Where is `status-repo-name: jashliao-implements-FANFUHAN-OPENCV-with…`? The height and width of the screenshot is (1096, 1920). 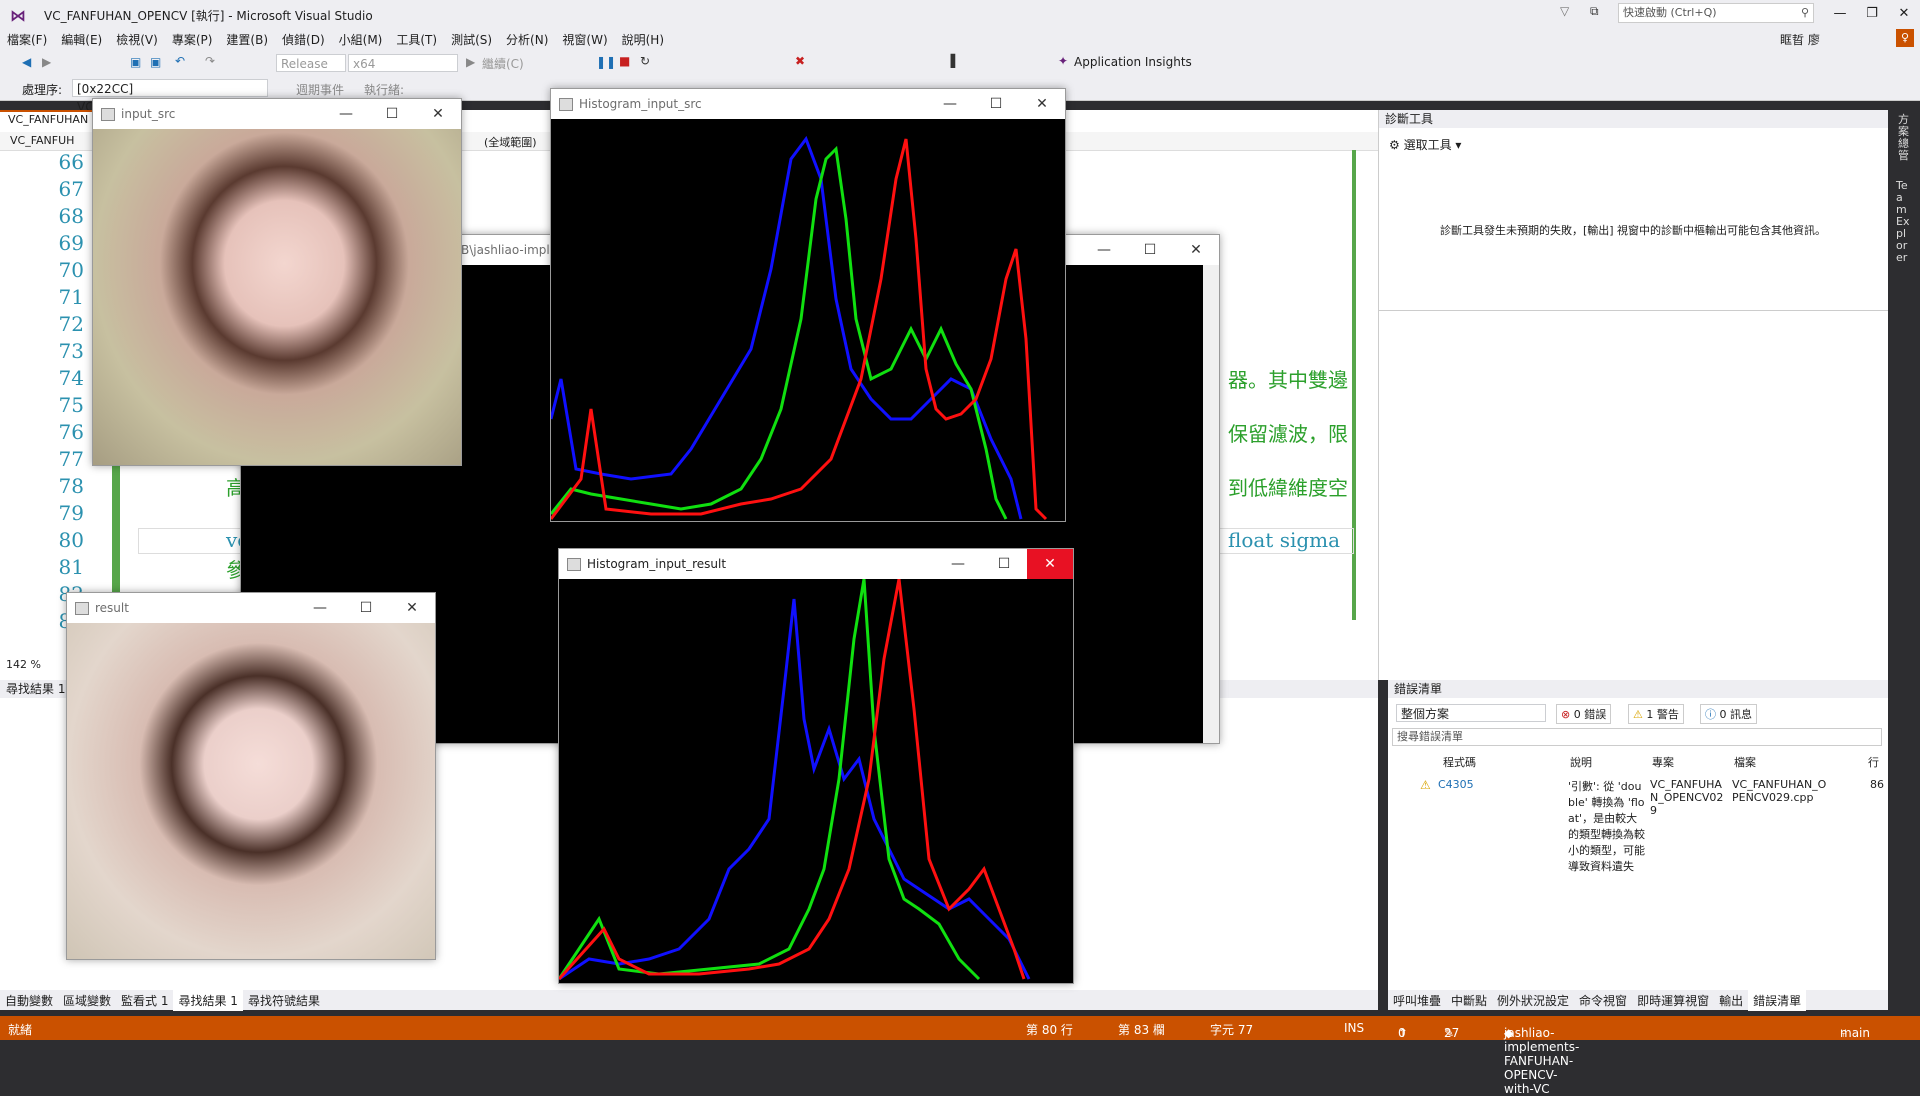
status-repo-name: jashliao-implements-FANFUHAN-OPENCV-with… is located at coordinates (1542, 1061).